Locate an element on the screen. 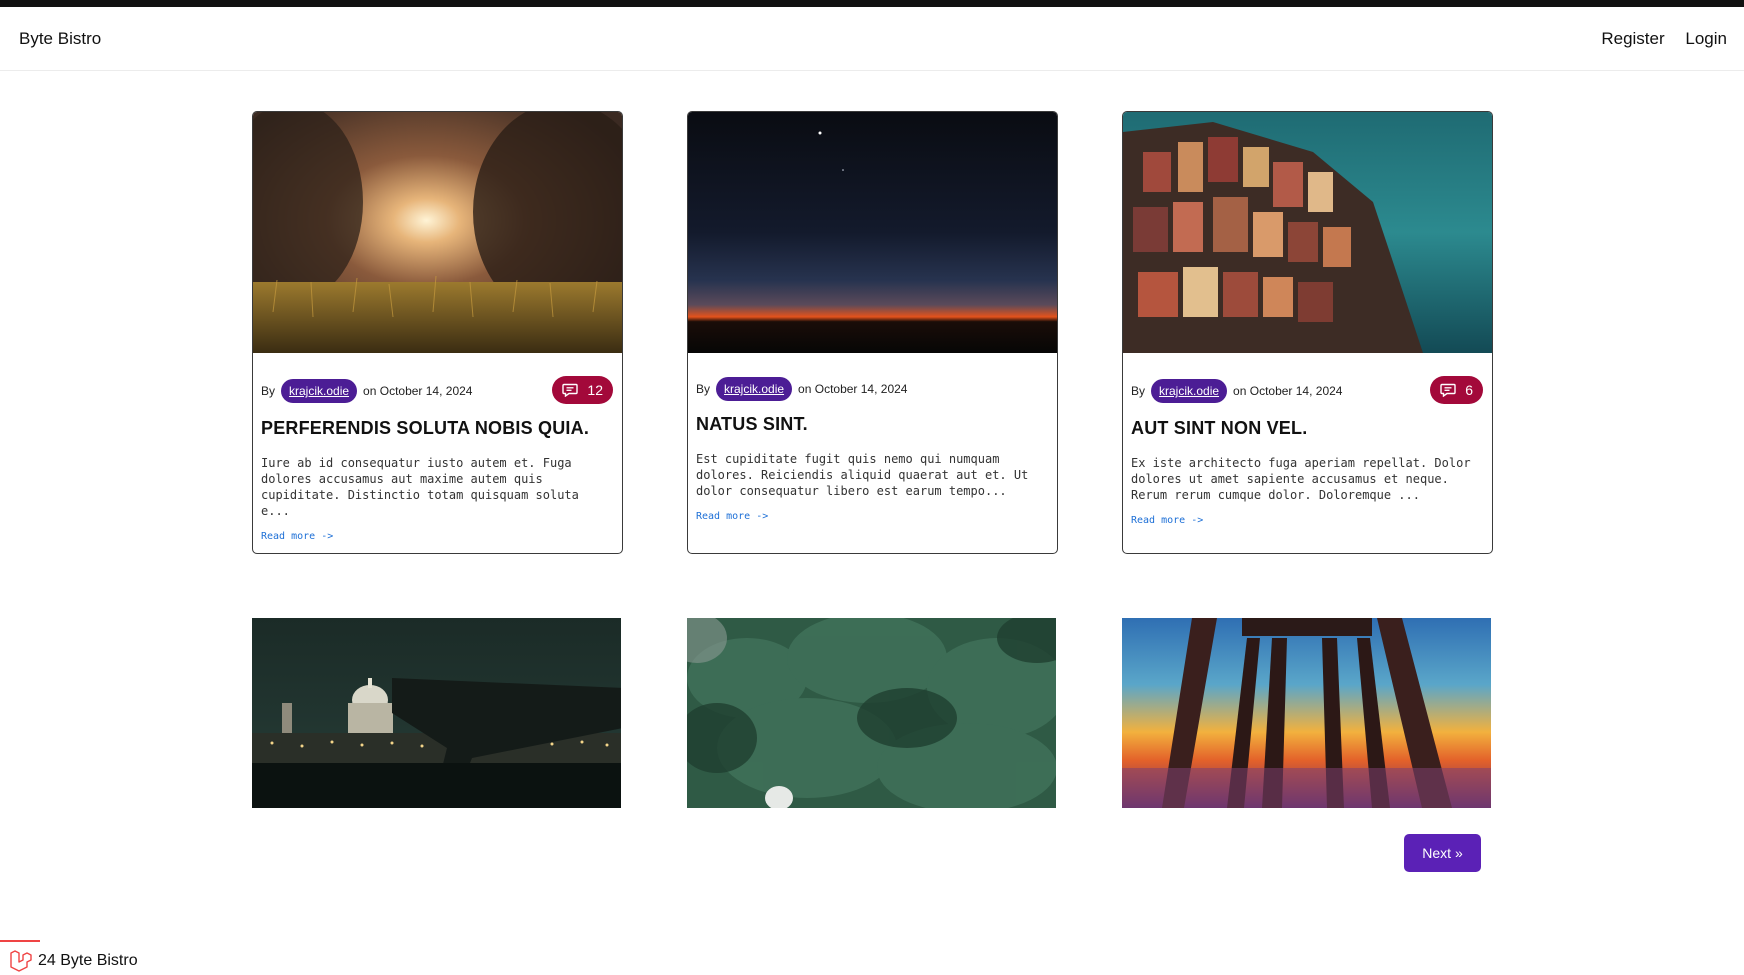 This screenshot has height=975, width=1744. post-image-city-night is located at coordinates (436, 713).